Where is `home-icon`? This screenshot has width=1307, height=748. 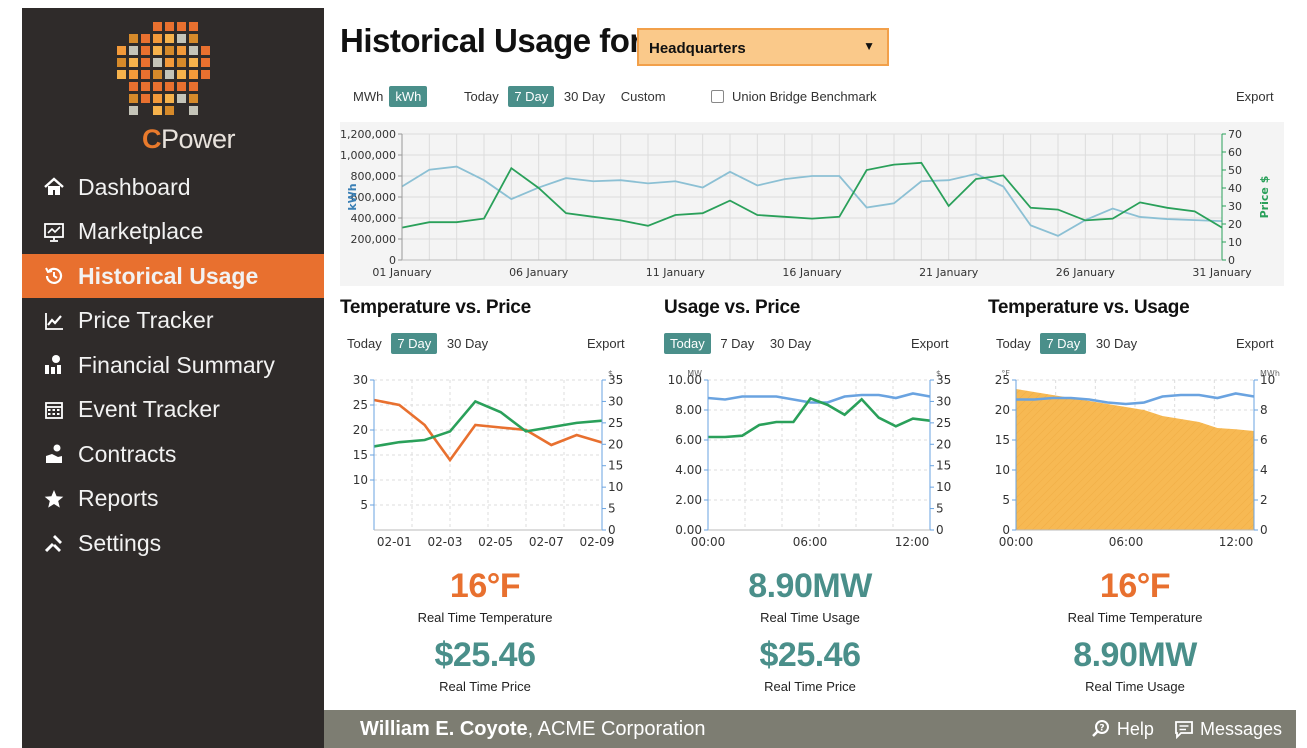
home-icon is located at coordinates (54, 187).